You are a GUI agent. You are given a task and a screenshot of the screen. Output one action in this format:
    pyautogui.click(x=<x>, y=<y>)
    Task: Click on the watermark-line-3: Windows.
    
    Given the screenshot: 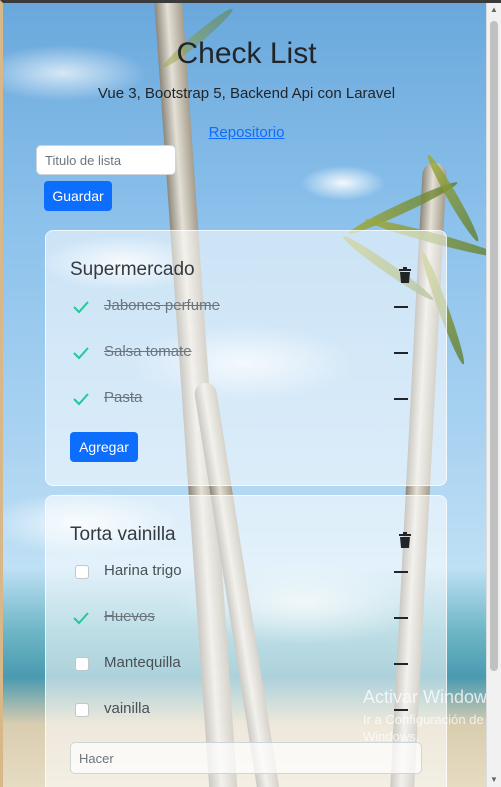 What is the action you would take?
    pyautogui.click(x=391, y=736)
    